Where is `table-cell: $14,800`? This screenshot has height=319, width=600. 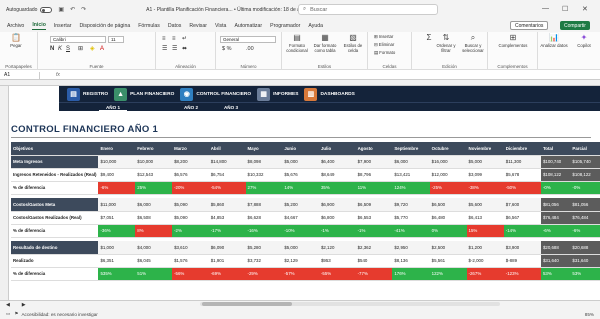
table-cell: $14,800 is located at coordinates (227, 162).